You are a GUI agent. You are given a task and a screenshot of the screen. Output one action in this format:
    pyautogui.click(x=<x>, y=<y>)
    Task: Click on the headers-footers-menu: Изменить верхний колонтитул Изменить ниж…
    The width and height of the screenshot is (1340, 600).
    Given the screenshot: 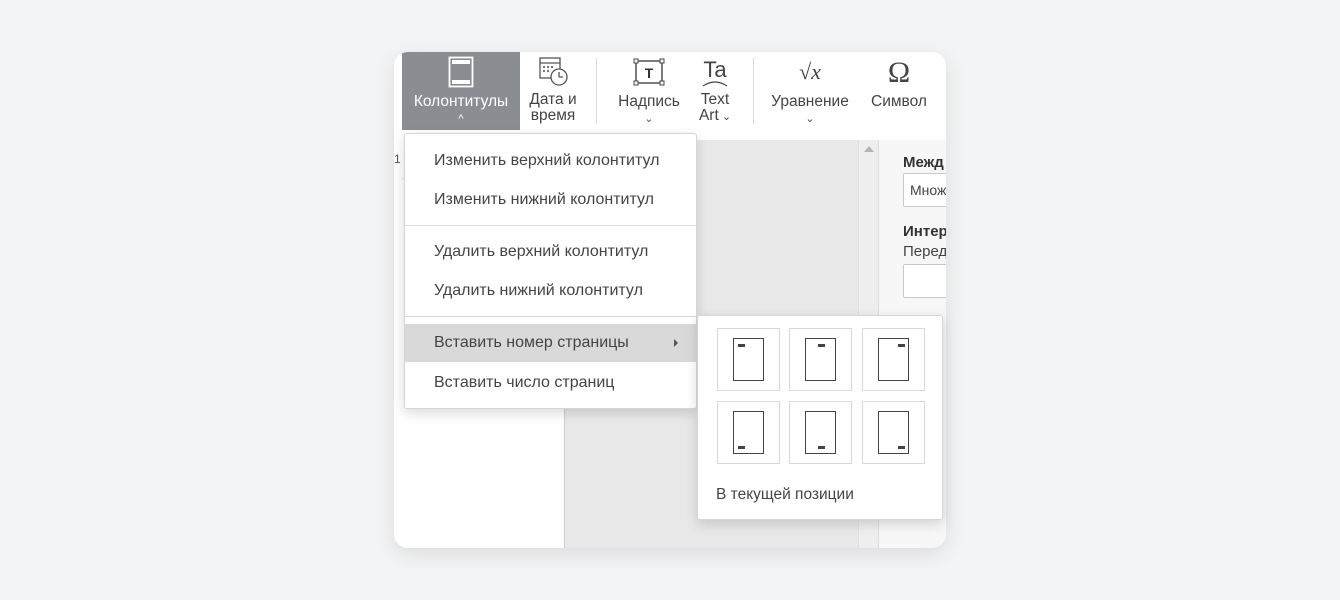 What is the action you would take?
    pyautogui.click(x=550, y=271)
    